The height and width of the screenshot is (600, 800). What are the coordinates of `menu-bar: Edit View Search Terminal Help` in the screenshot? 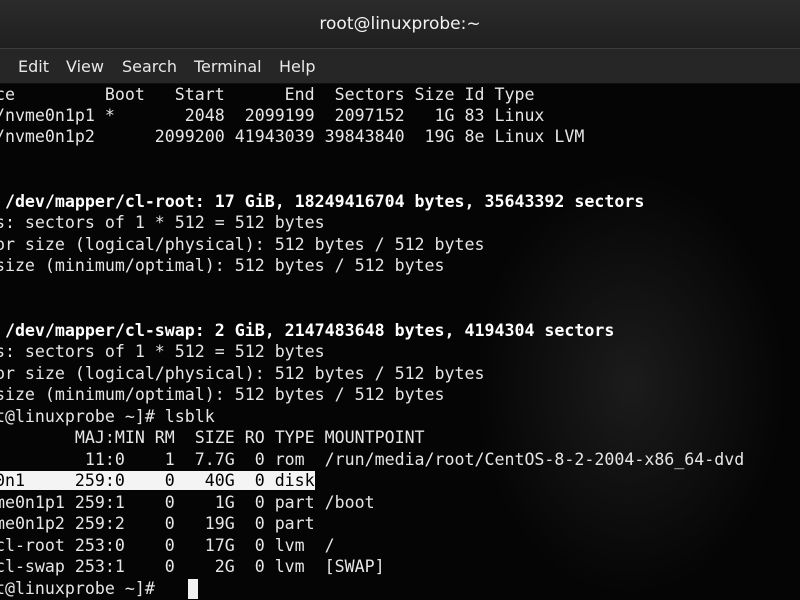 It's located at (400, 66).